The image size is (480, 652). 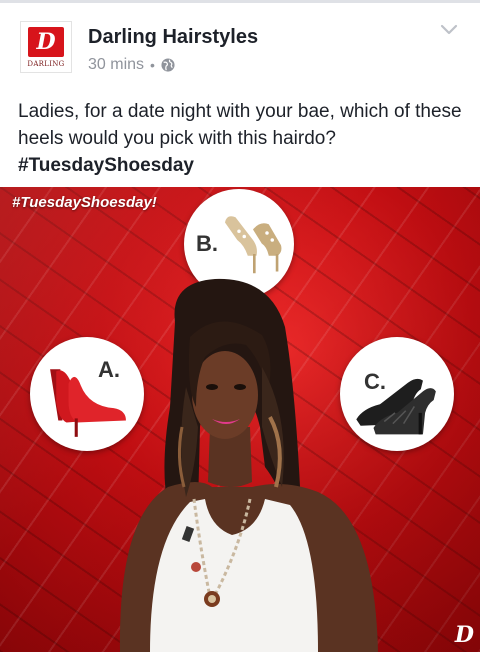 What do you see at coordinates (46, 42) in the screenshot?
I see `brand-logo-mark: D` at bounding box center [46, 42].